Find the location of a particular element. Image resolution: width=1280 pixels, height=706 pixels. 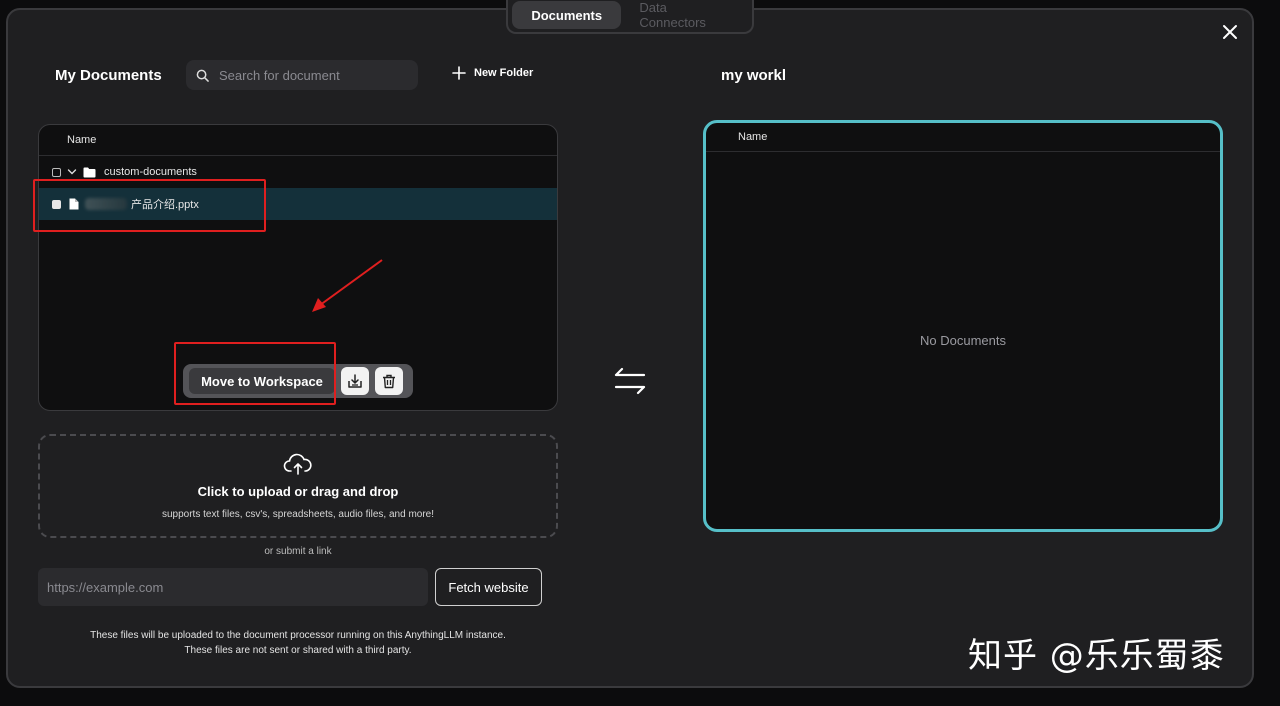

workspace-name-column-header: Name is located at coordinates (963, 137).